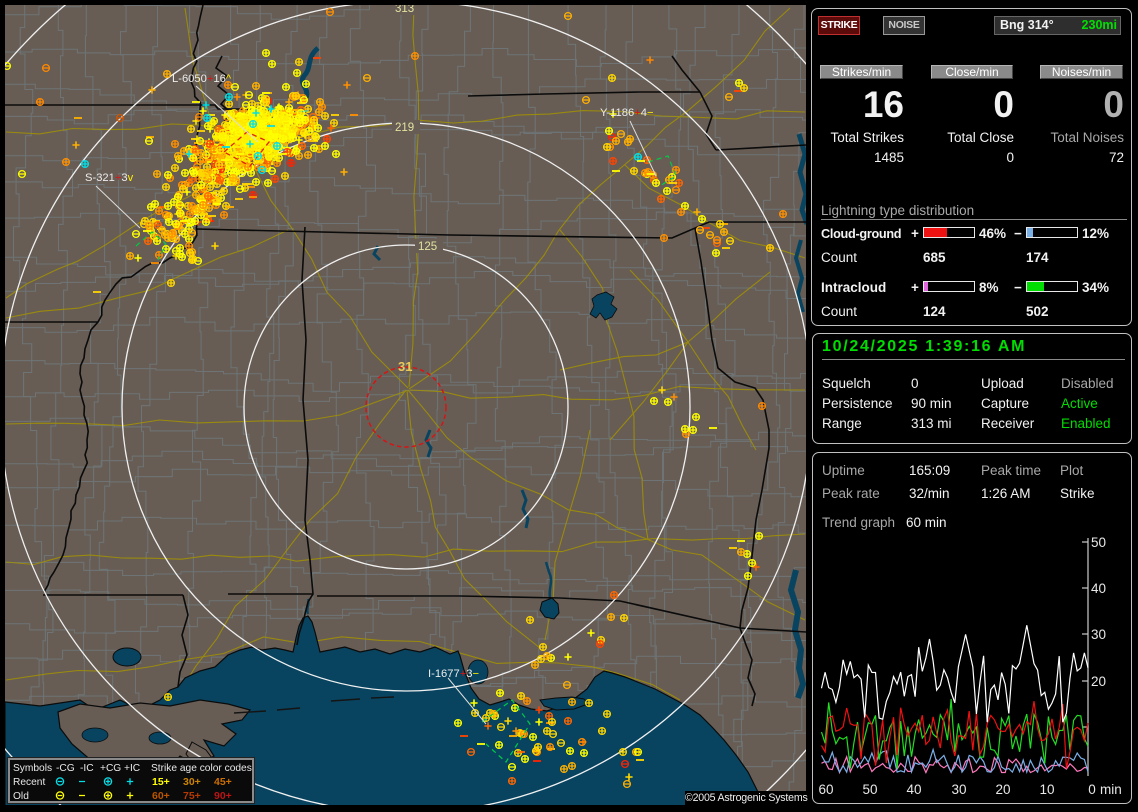 The height and width of the screenshot is (812, 1138). What do you see at coordinates (32, 768) in the screenshot?
I see `svg-text: Symbols` at bounding box center [32, 768].